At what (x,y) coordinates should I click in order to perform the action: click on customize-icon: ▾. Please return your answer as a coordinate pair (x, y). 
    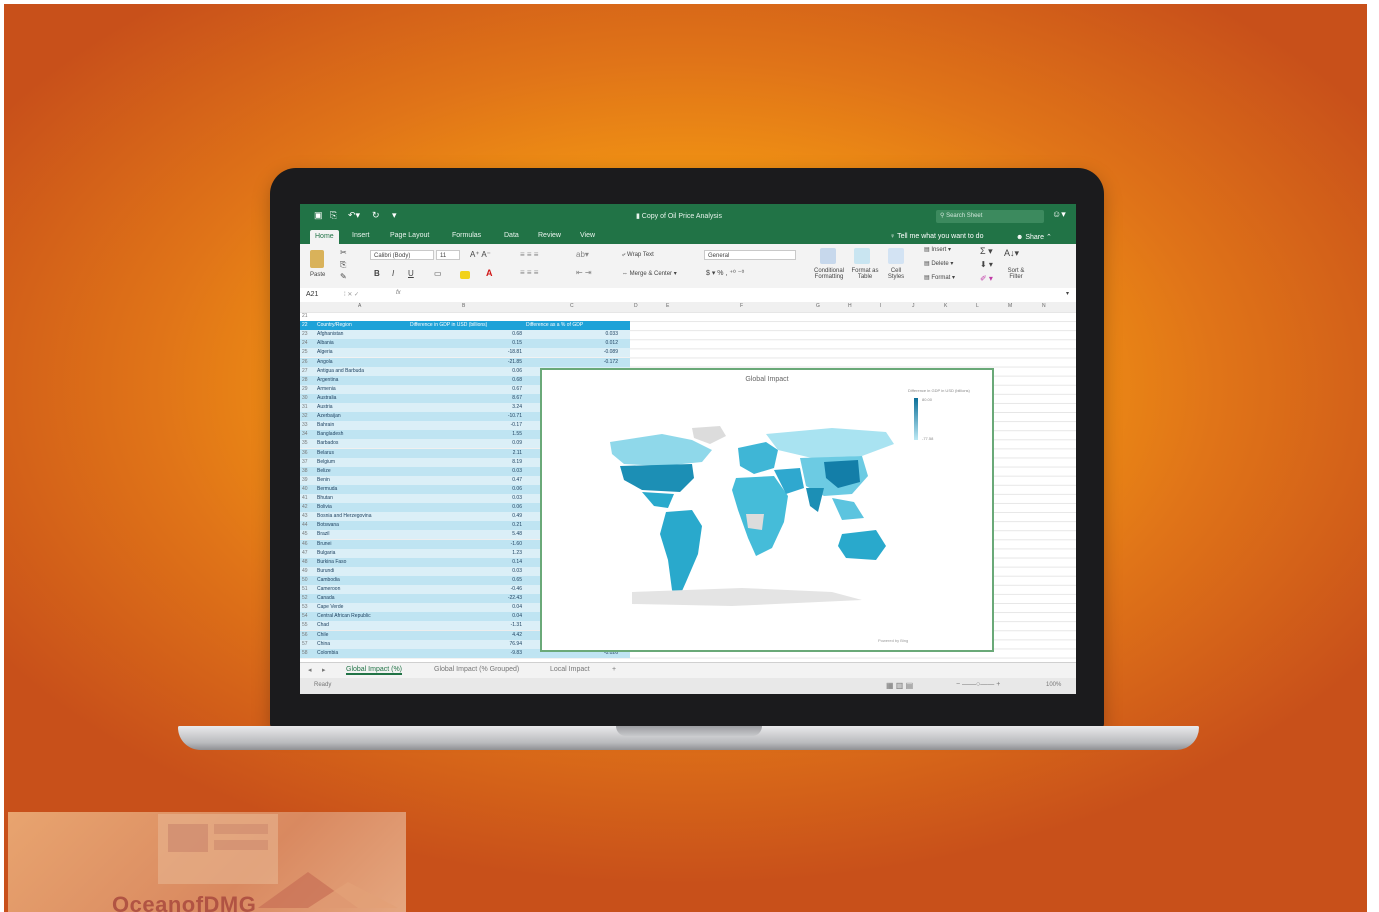
    Looking at the image, I should click on (394, 215).